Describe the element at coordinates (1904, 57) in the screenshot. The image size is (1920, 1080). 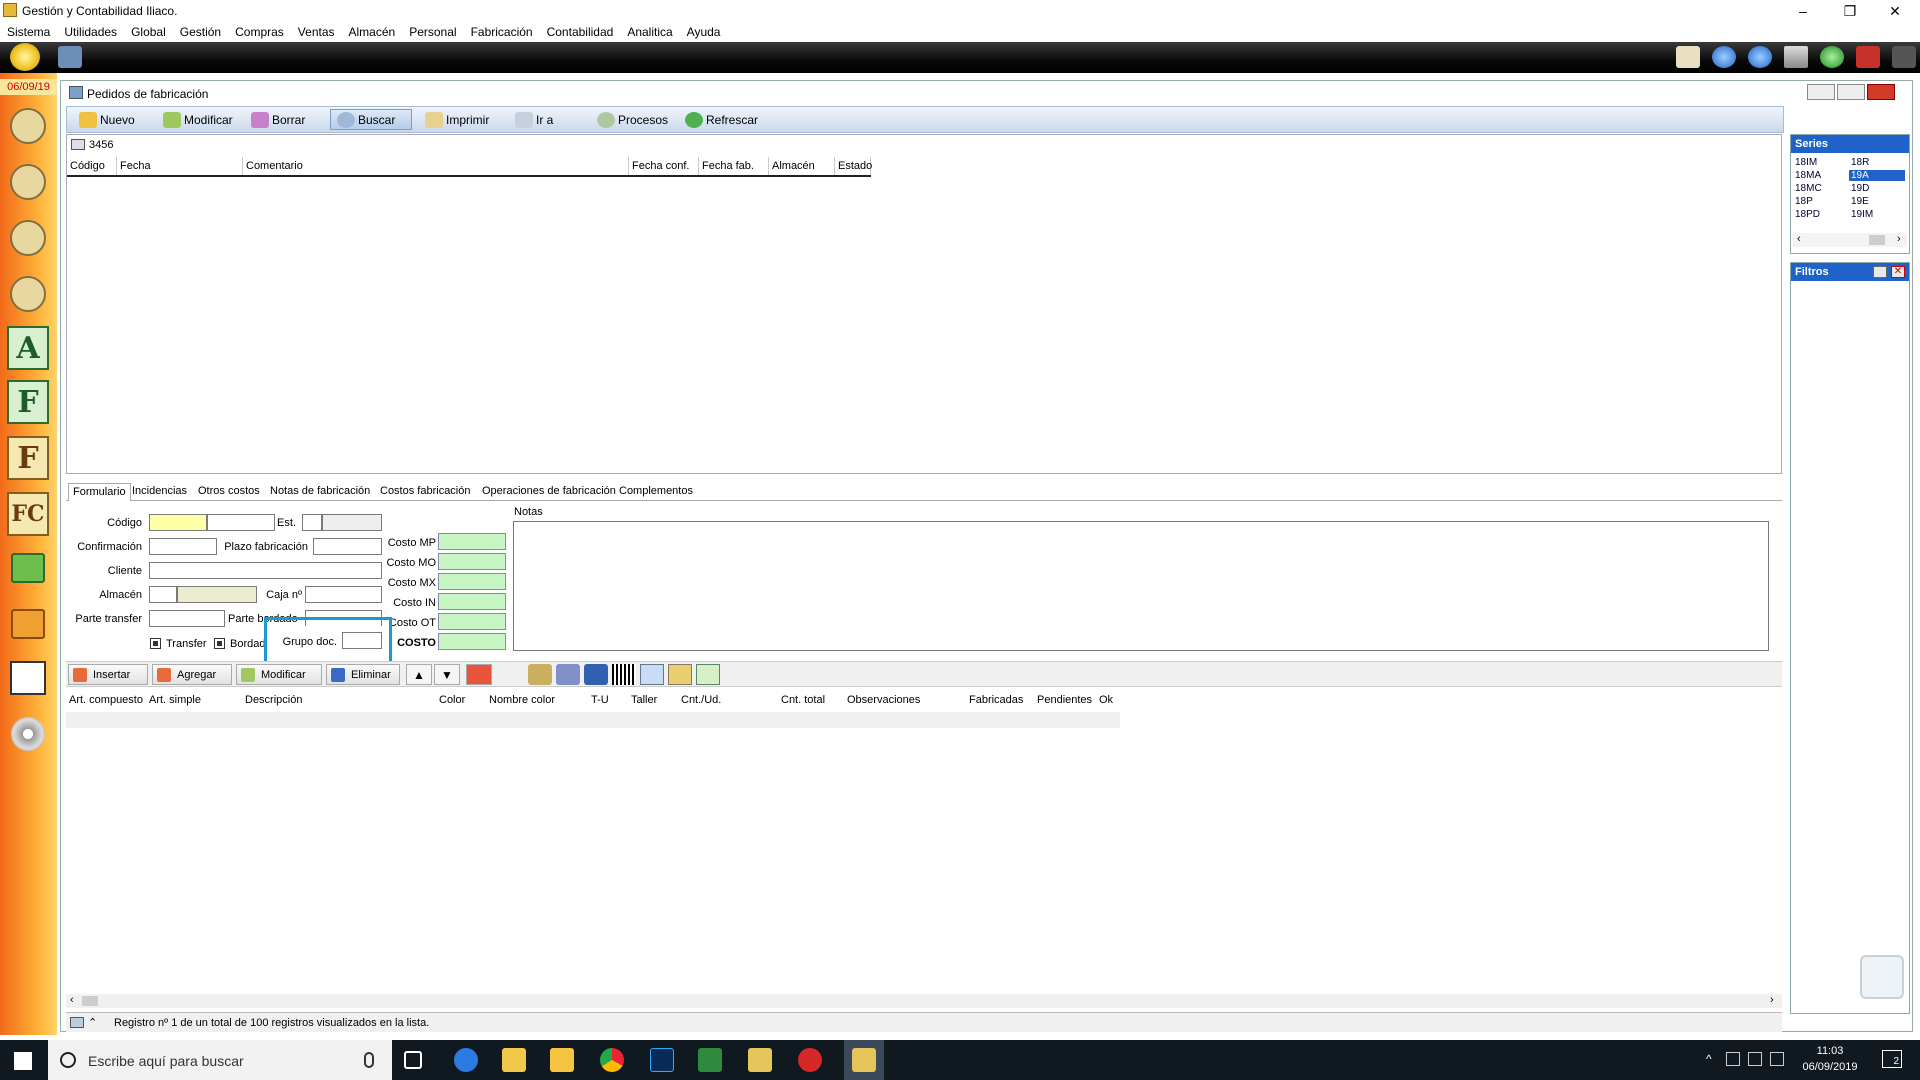
I see `tools-icon` at that location.